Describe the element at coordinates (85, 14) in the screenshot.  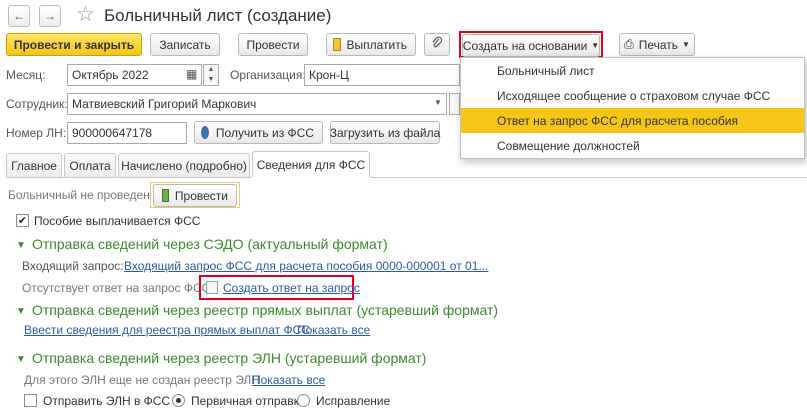
I see `star-icon: ☆` at that location.